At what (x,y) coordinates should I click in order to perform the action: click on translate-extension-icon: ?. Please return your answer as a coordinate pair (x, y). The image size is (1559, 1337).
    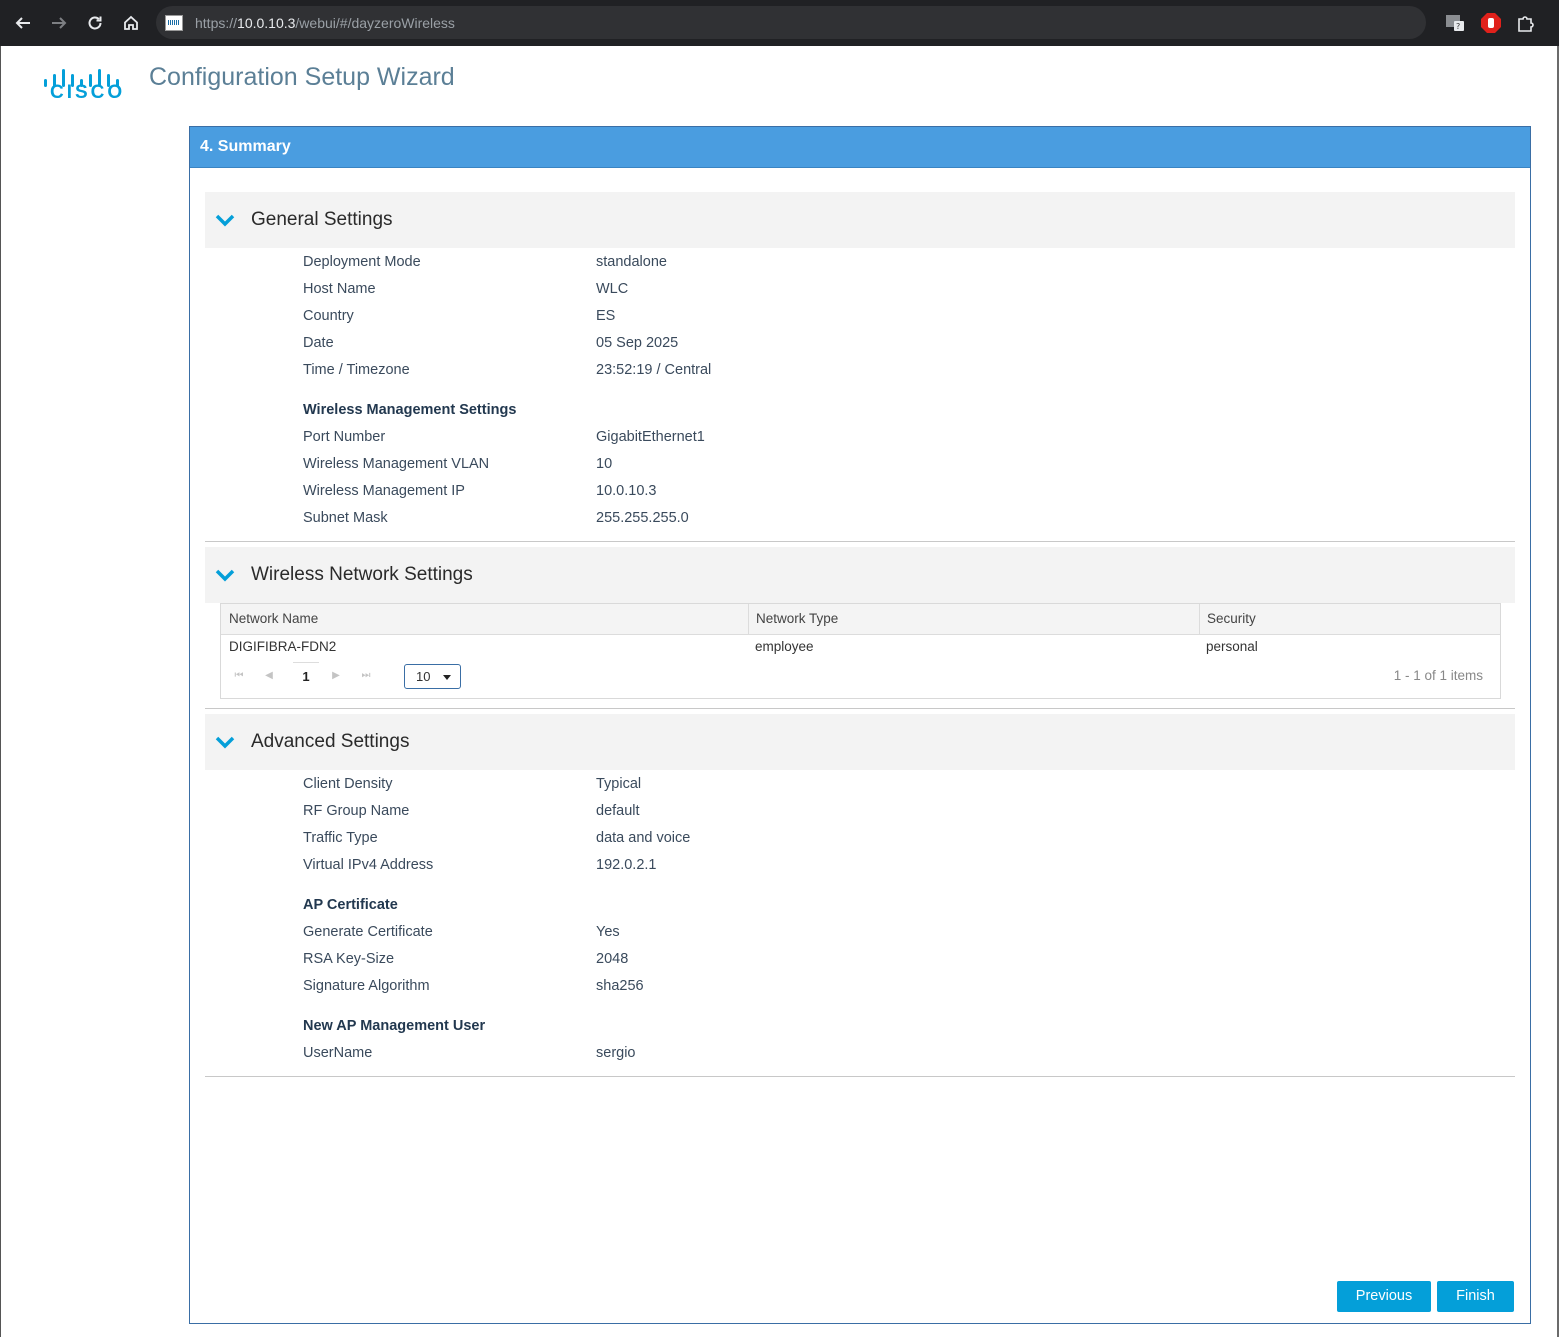
    Looking at the image, I should click on (1456, 23).